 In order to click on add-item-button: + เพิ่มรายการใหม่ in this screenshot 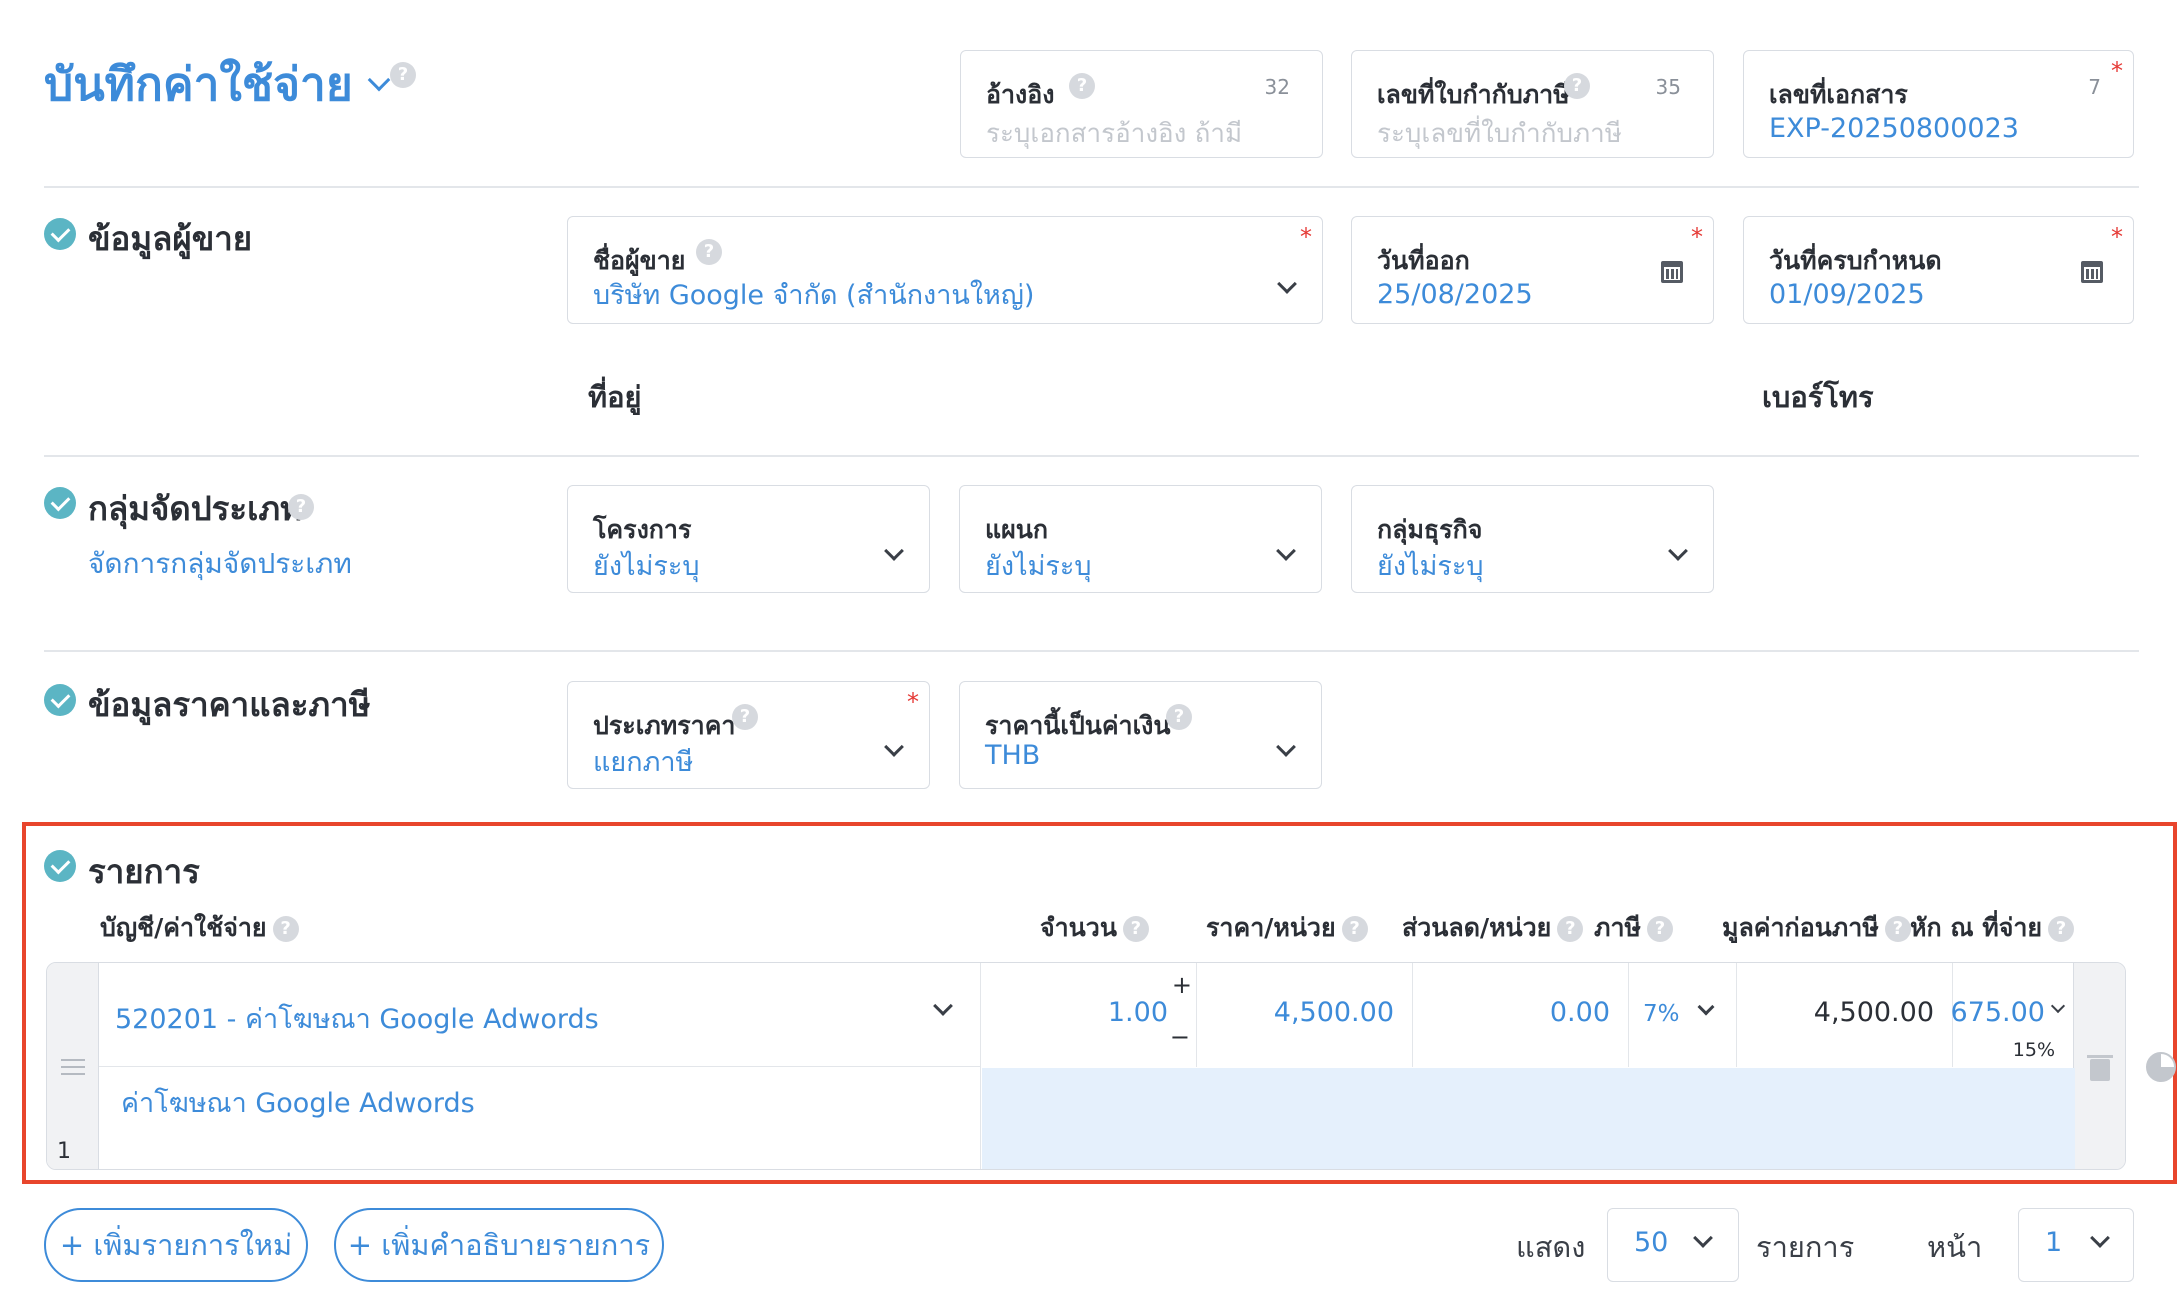, I will do `click(176, 1245)`.